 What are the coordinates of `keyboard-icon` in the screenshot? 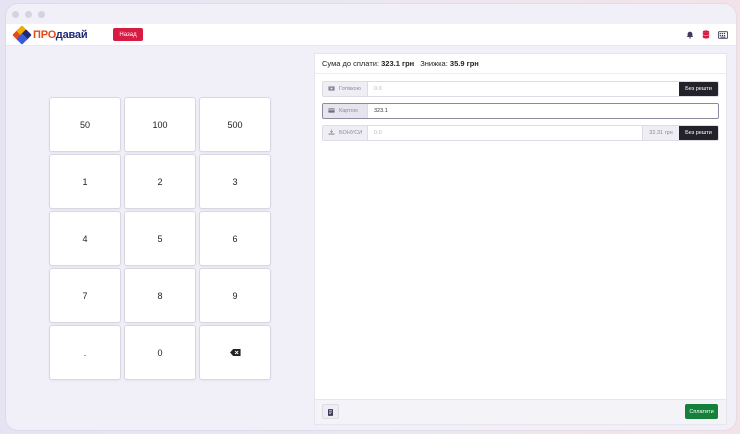 It's located at (723, 34).